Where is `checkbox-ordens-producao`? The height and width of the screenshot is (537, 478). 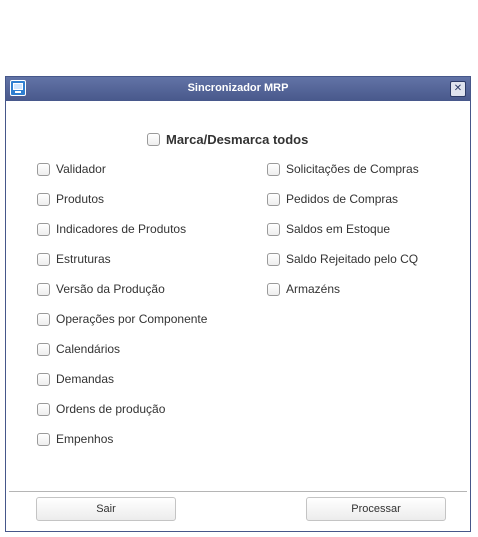 checkbox-ordens-producao is located at coordinates (43, 409).